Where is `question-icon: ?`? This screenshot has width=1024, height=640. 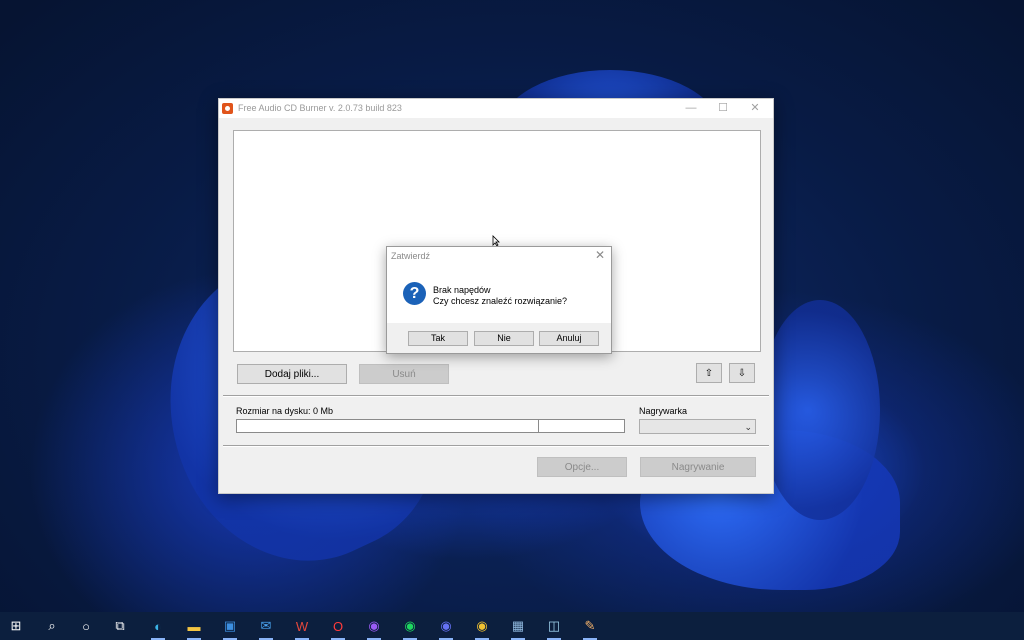
question-icon: ? is located at coordinates (414, 293).